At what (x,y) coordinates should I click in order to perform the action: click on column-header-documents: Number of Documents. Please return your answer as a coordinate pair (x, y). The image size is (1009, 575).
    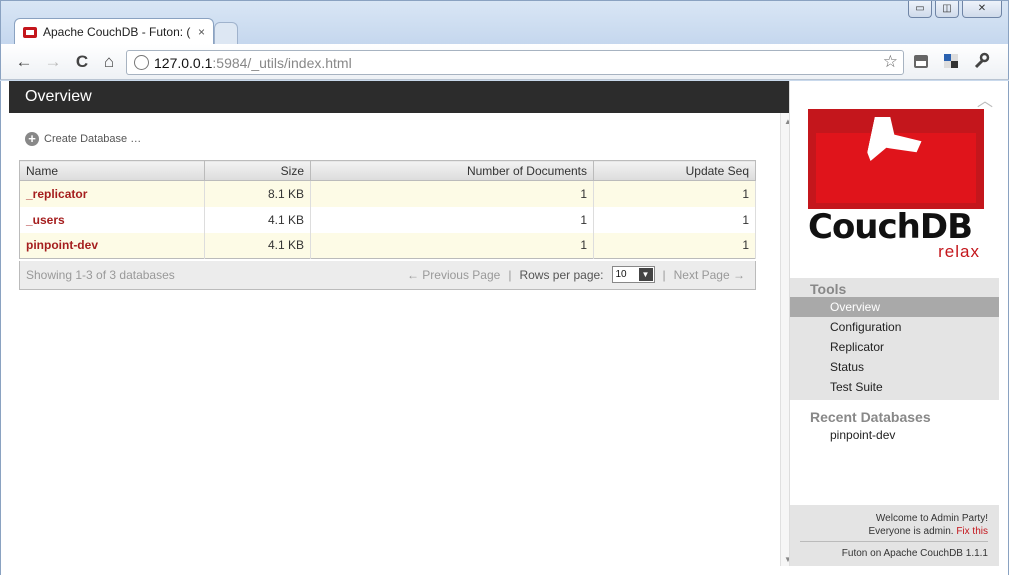
    Looking at the image, I should click on (452, 170).